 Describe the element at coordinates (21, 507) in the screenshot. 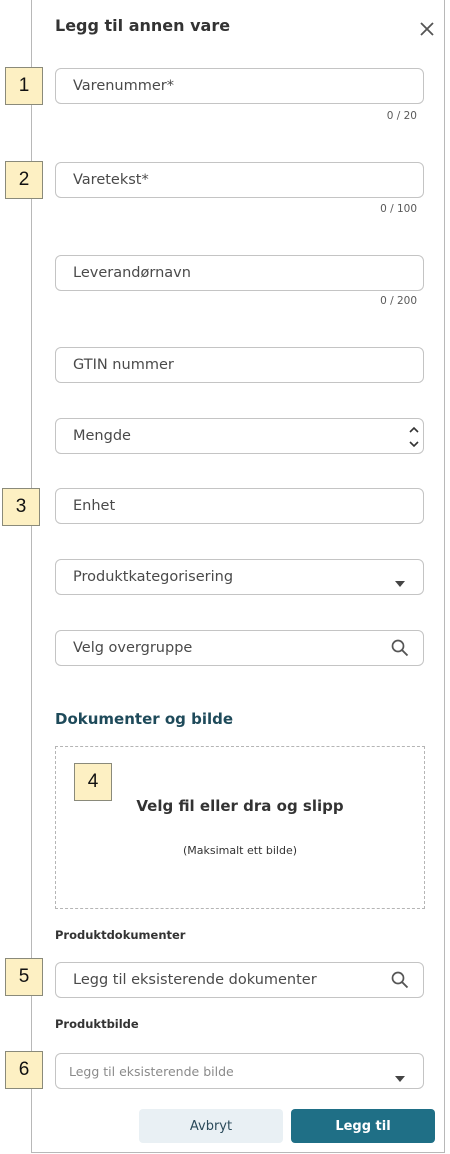

I see `annotation-marker-3: 3` at that location.